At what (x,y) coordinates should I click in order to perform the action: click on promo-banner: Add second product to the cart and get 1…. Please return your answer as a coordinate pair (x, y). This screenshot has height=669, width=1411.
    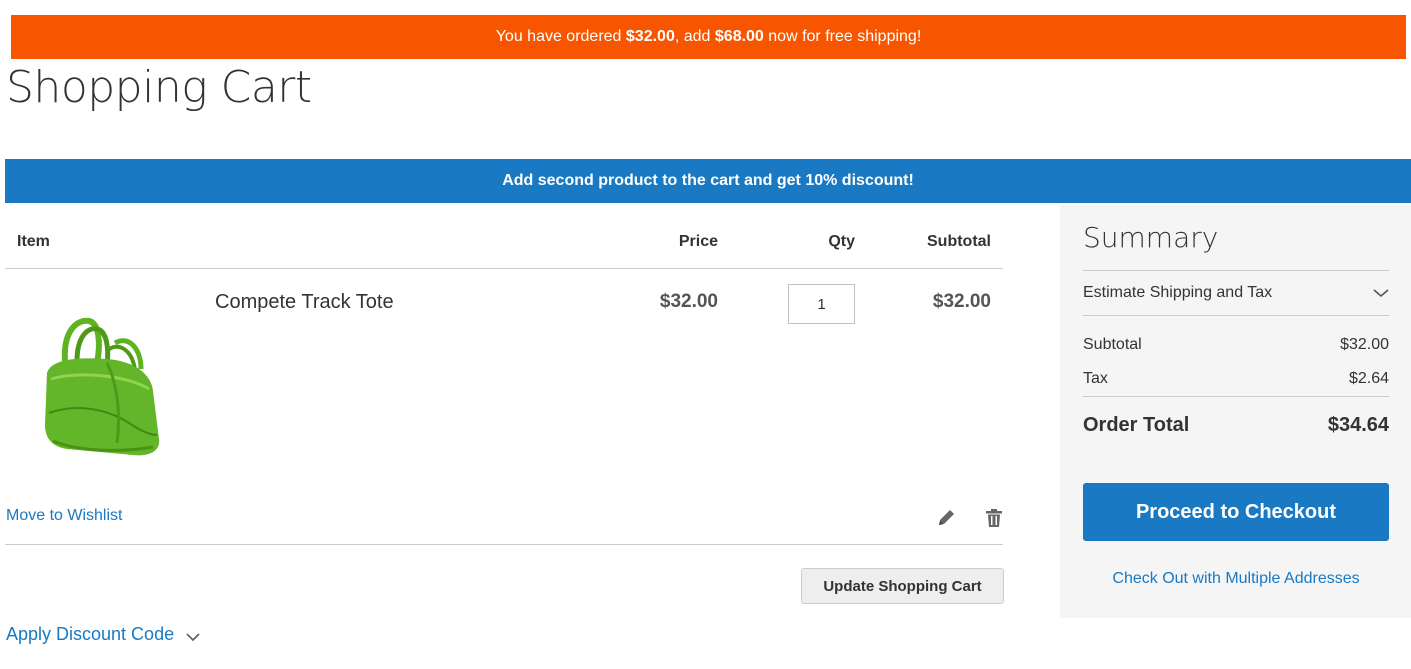
    Looking at the image, I should click on (708, 181).